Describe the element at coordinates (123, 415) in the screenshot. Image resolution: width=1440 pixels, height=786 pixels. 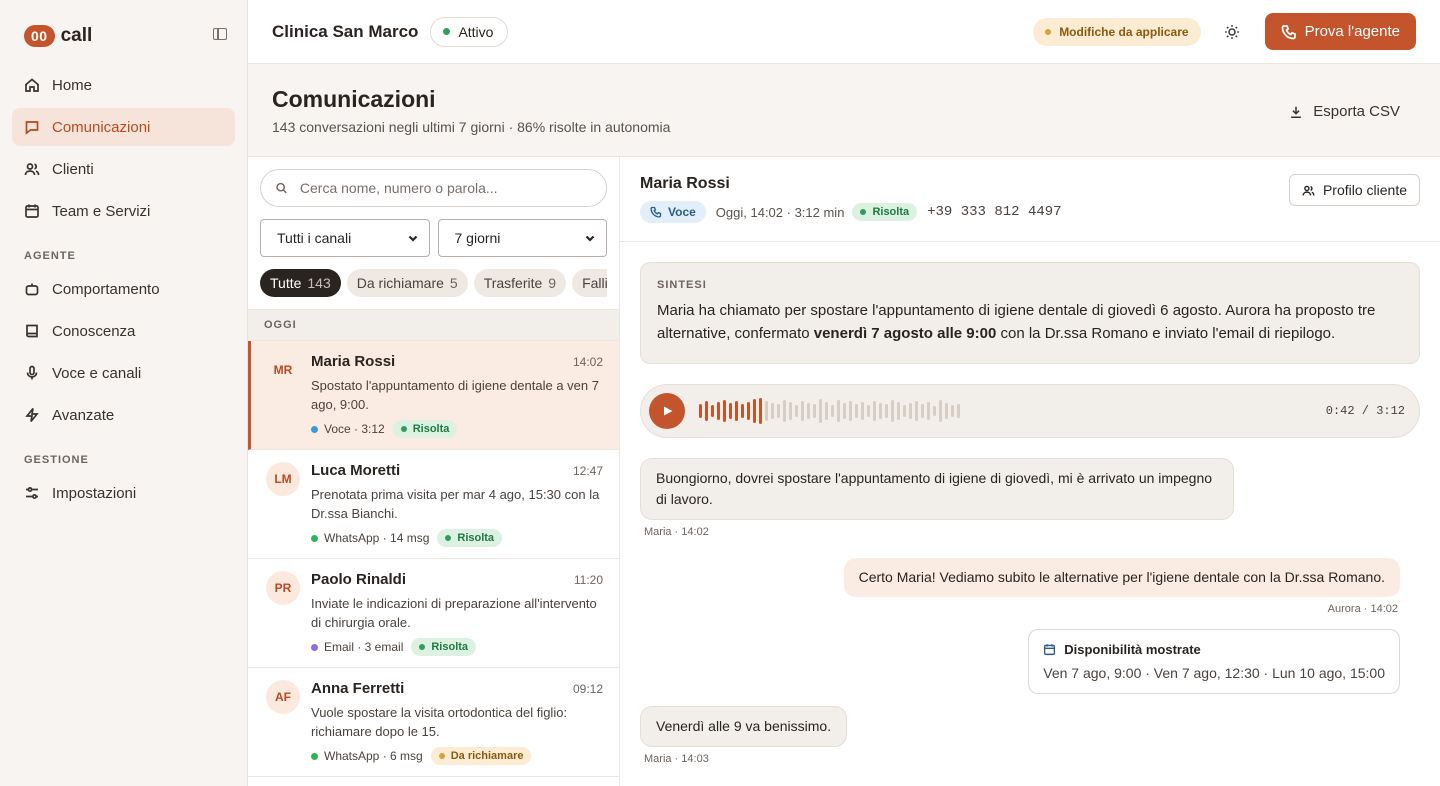
I see `sidebar-item-avanzate: Avanzate` at that location.